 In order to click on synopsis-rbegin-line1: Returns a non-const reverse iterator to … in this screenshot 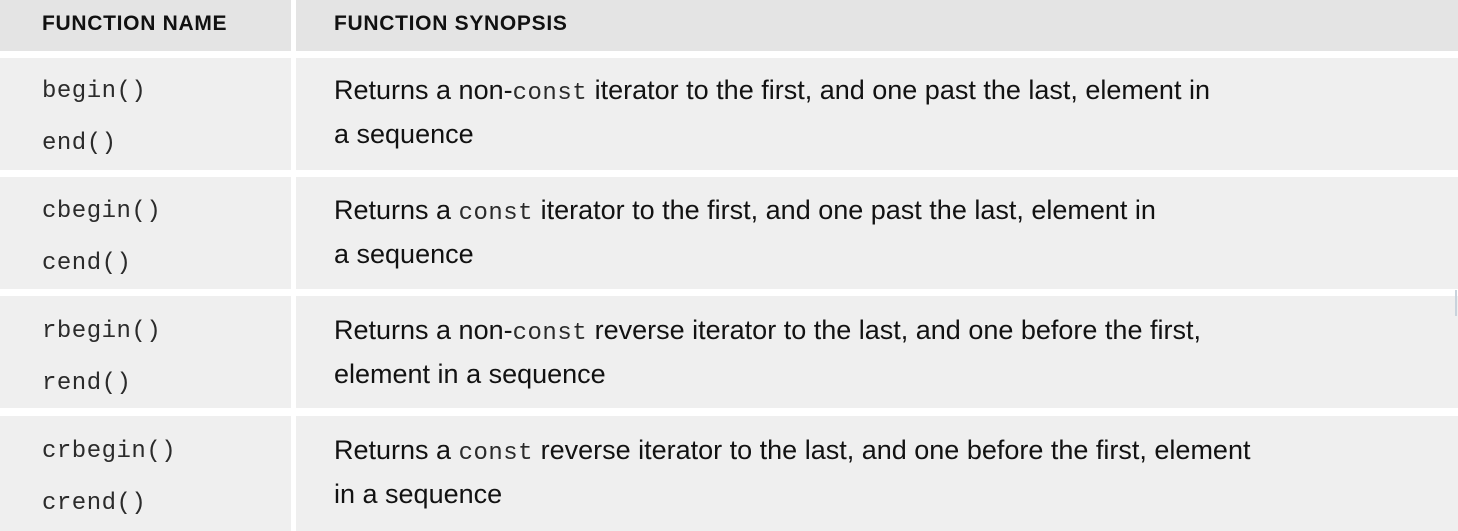, I will do `click(767, 331)`.